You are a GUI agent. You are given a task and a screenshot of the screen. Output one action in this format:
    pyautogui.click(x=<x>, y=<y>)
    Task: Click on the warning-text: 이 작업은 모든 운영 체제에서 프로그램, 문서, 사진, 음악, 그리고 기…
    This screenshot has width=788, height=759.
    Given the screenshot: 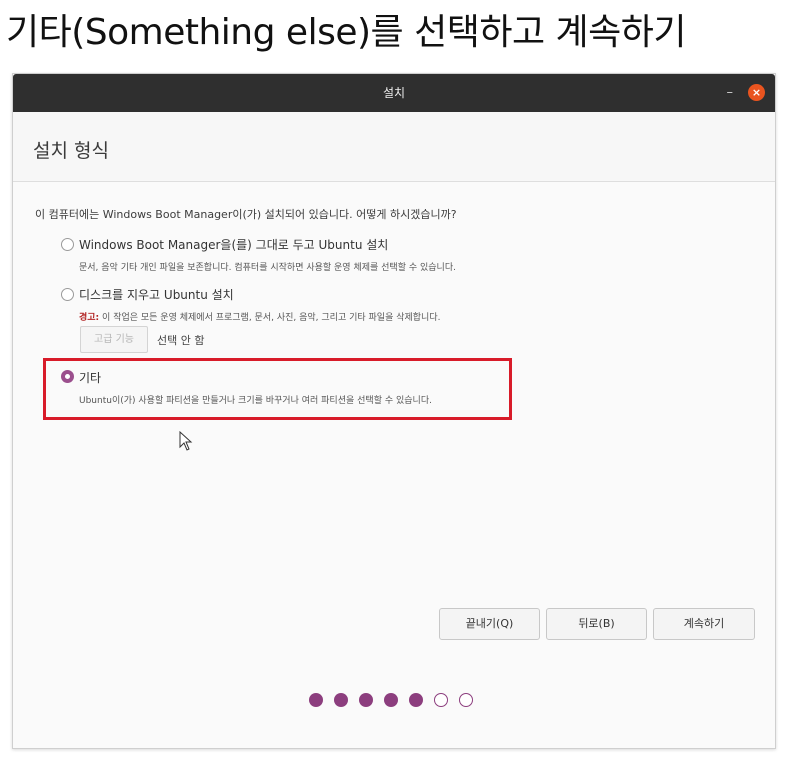 What is the action you would take?
    pyautogui.click(x=271, y=318)
    